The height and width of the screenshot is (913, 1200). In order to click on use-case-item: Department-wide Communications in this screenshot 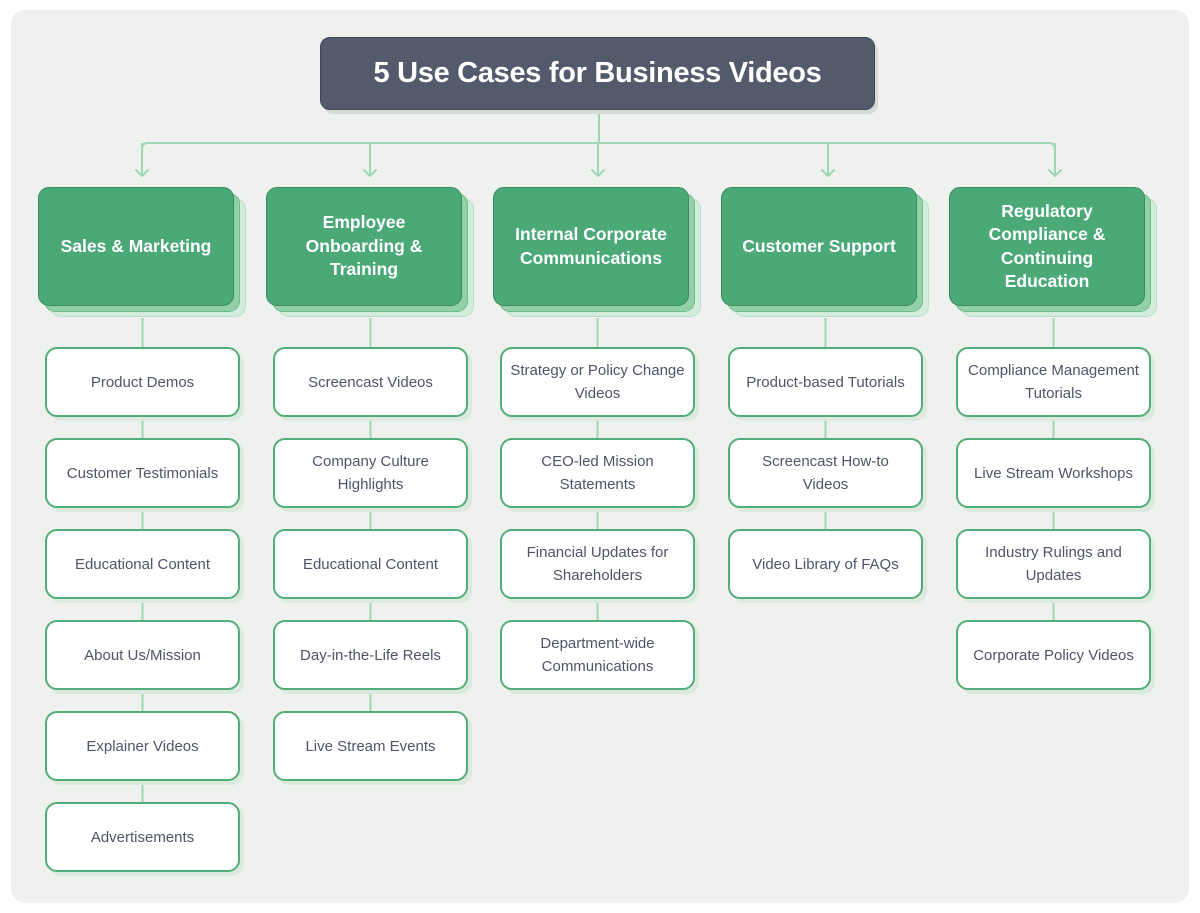, I will do `click(597, 655)`.